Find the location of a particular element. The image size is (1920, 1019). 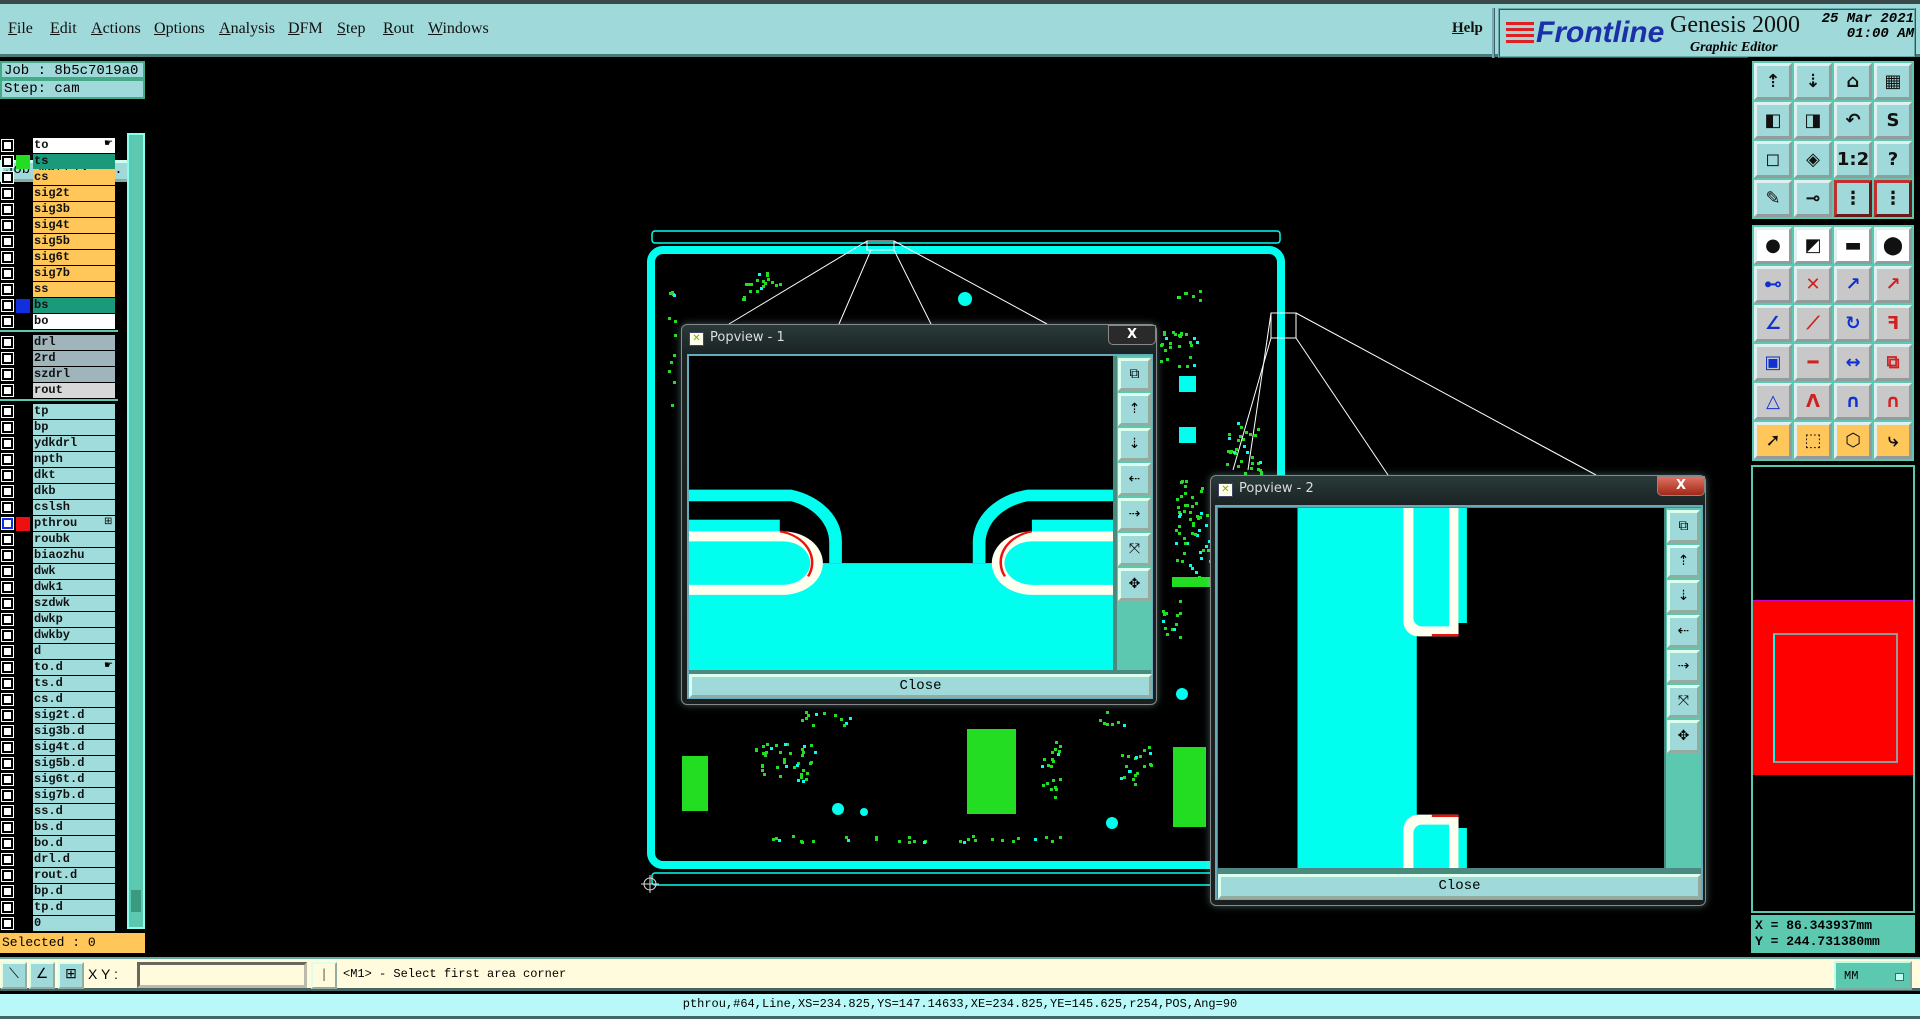

select-polygon-icon: ⬡ is located at coordinates (1853, 440).